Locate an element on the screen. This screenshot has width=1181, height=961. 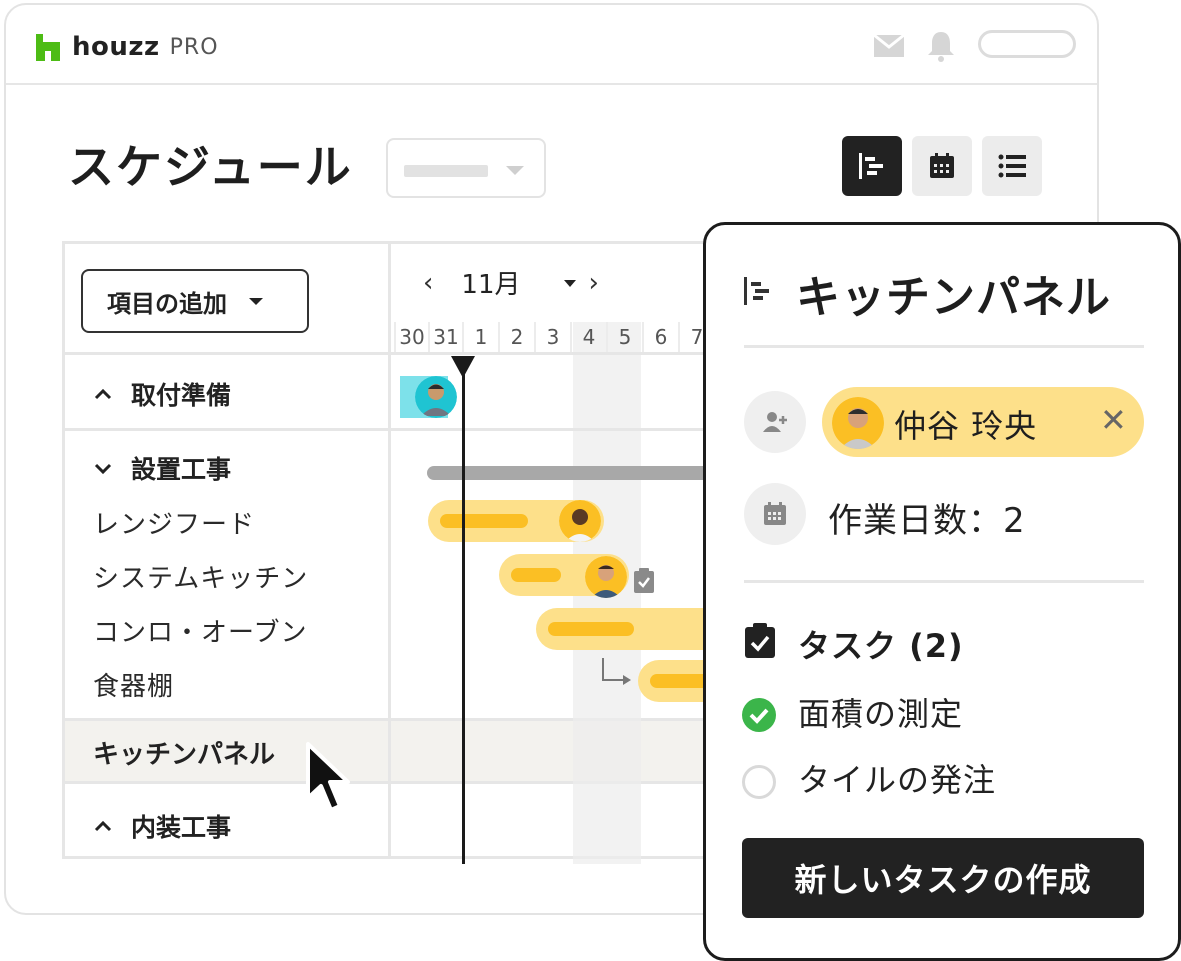
task-item-label: 面積の測定 is located at coordinates (880, 712).